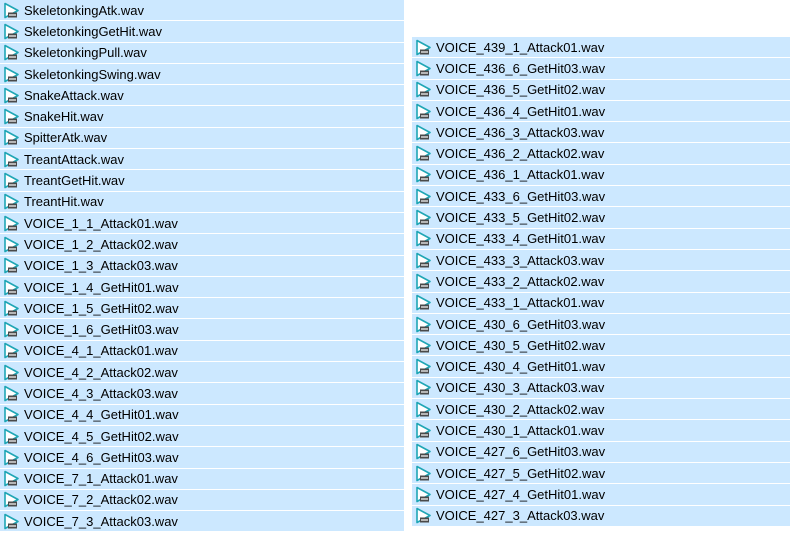  What do you see at coordinates (202, 394) in the screenshot?
I see `file-row: VOICE_4_3_Attack03.wav` at bounding box center [202, 394].